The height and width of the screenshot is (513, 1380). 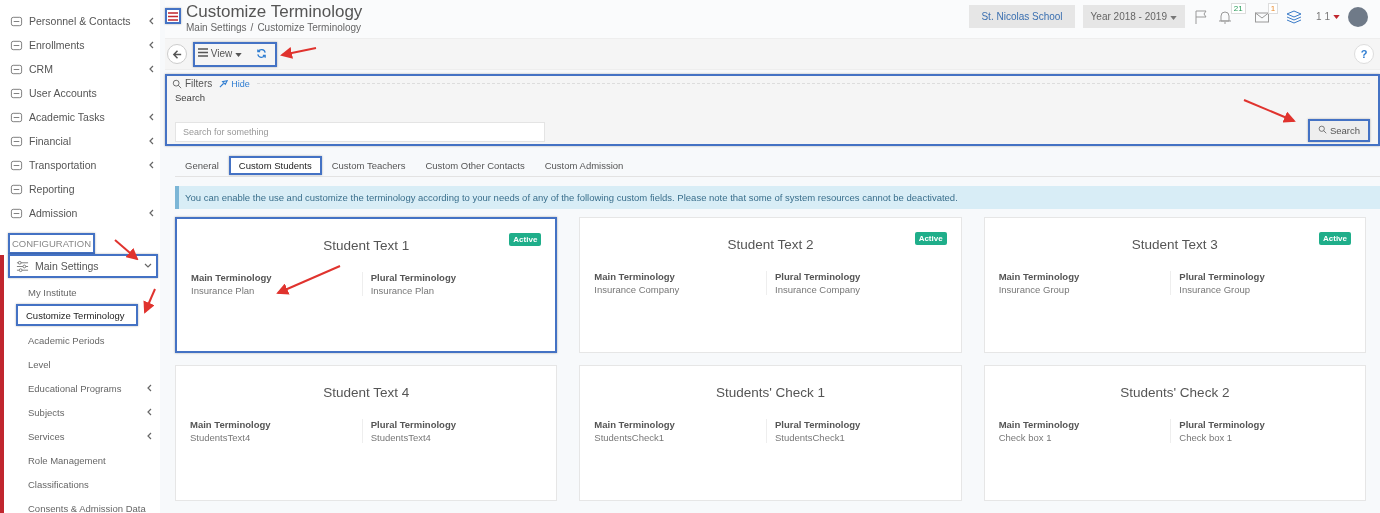 What do you see at coordinates (360, 132) in the screenshot?
I see `search-field: Search for something` at bounding box center [360, 132].